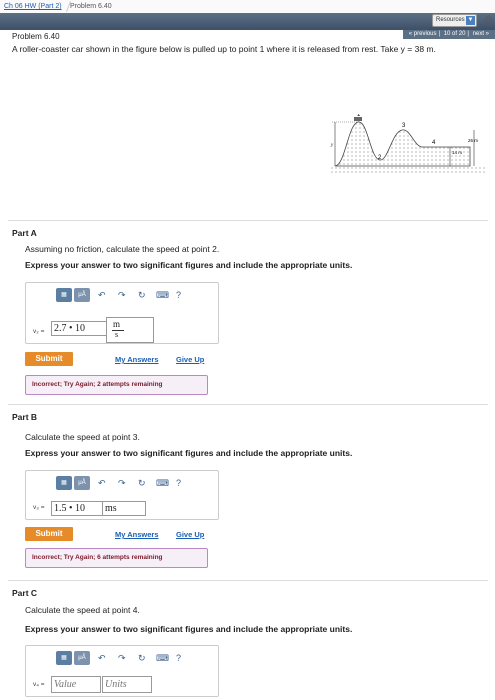  Describe the element at coordinates (473, 140) in the screenshot. I see `figure-label-26m: 26 m` at that location.